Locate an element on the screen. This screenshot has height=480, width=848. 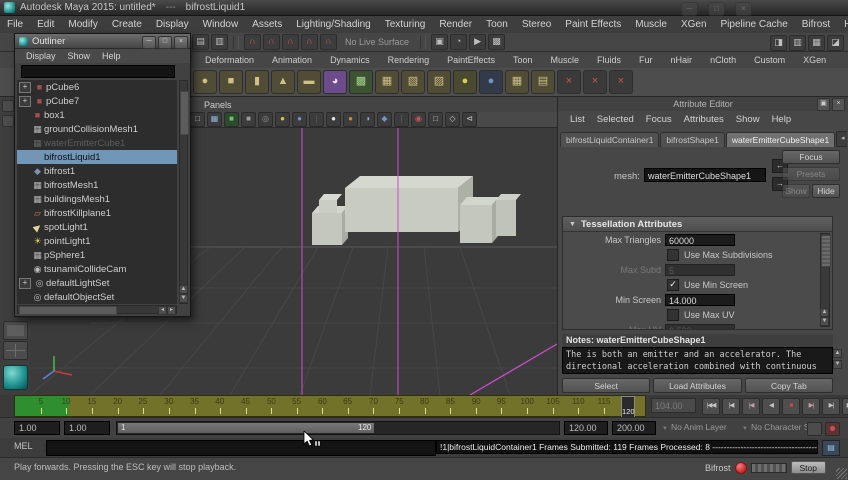
outliner-item: bifrost1 is located at coordinates (97, 171).